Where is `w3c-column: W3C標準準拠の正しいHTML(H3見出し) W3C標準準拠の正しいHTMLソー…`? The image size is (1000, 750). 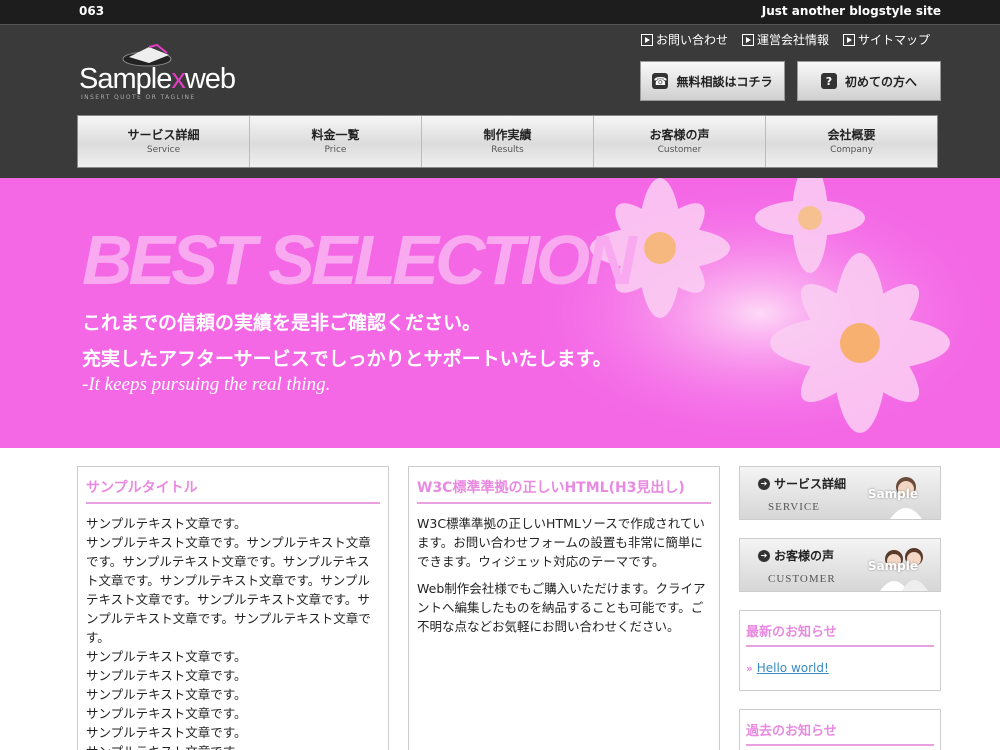
w3c-column: W3C標準準拠の正しいHTML(H3見出し) W3C標準準拠の正しいHTMLソー… is located at coordinates (564, 608).